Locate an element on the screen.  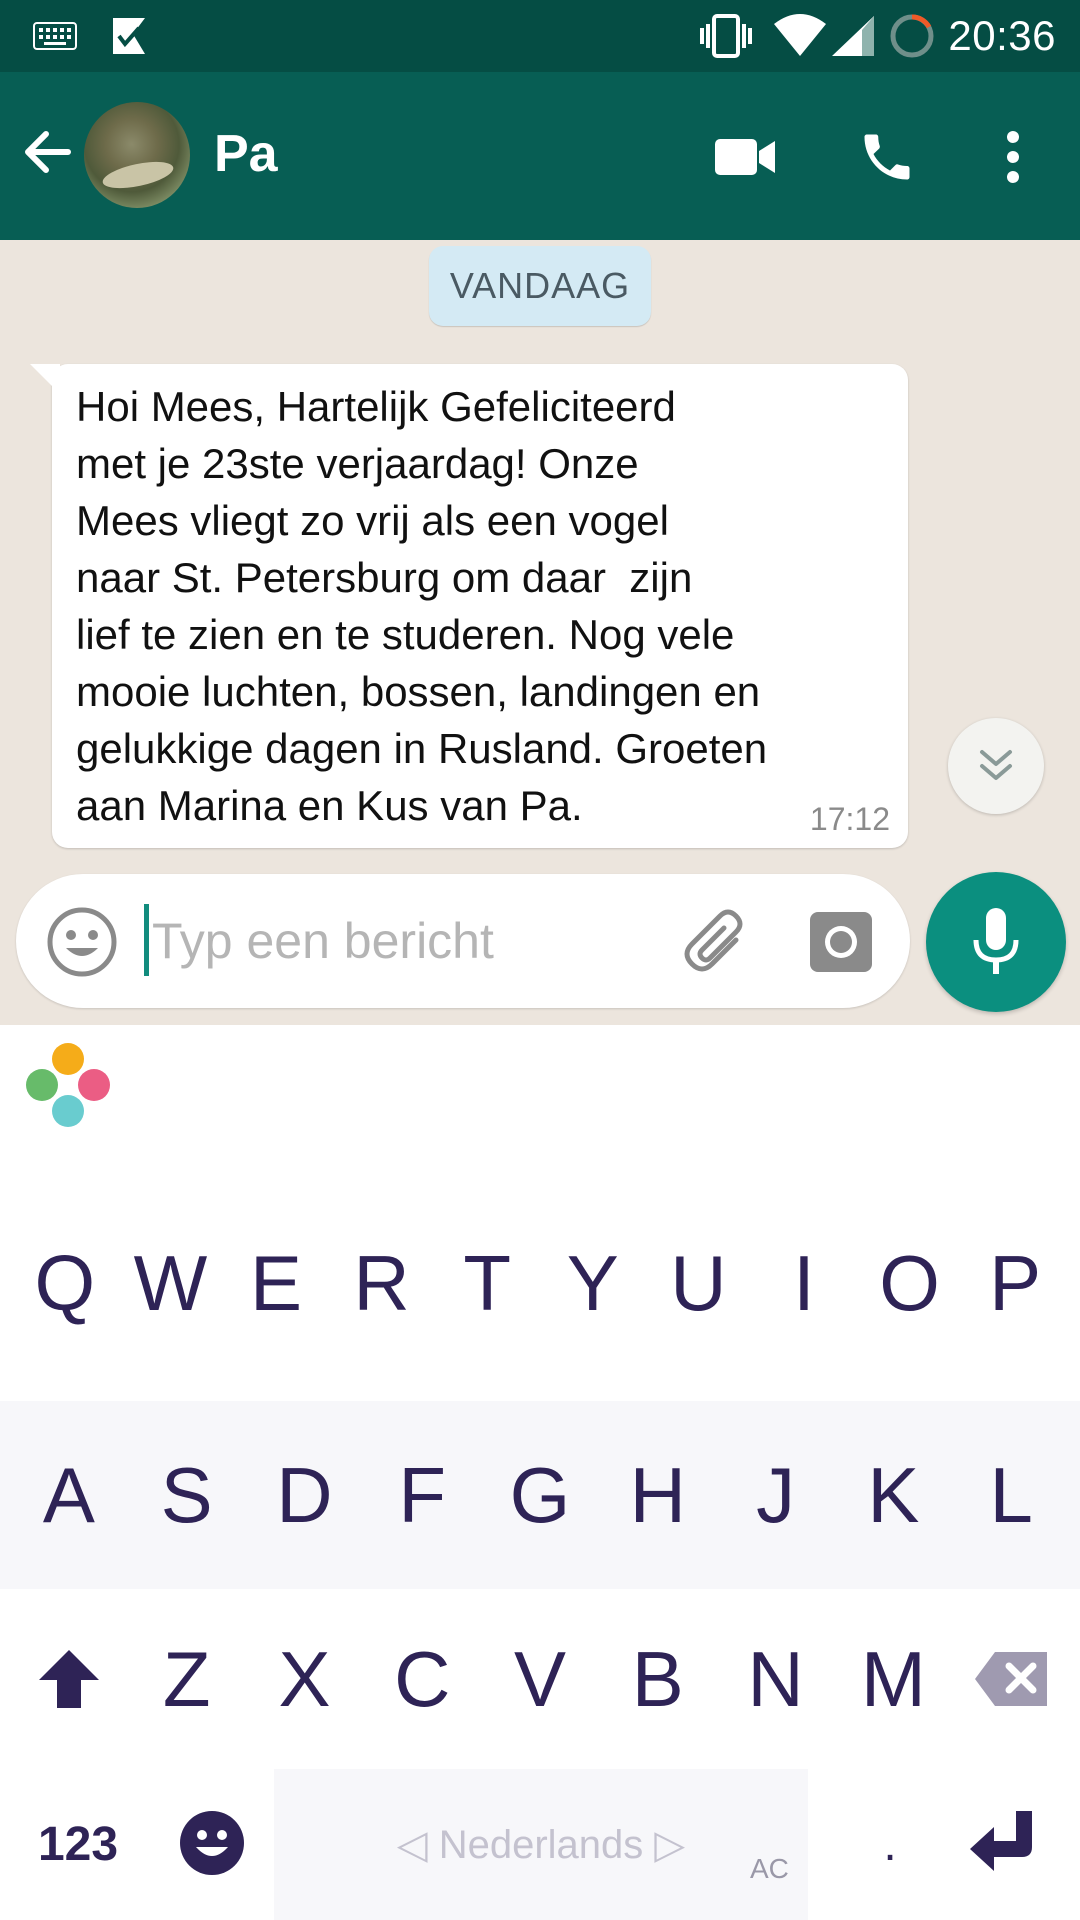
key-w: W is located at coordinates (171, 1283).